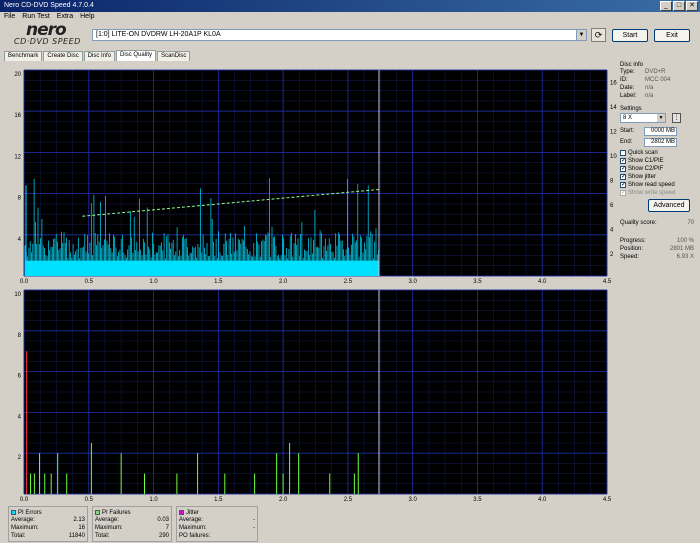 The height and width of the screenshot is (543, 700). What do you see at coordinates (23, 56) in the screenshot?
I see `tab-benchmark: Benchmark` at bounding box center [23, 56].